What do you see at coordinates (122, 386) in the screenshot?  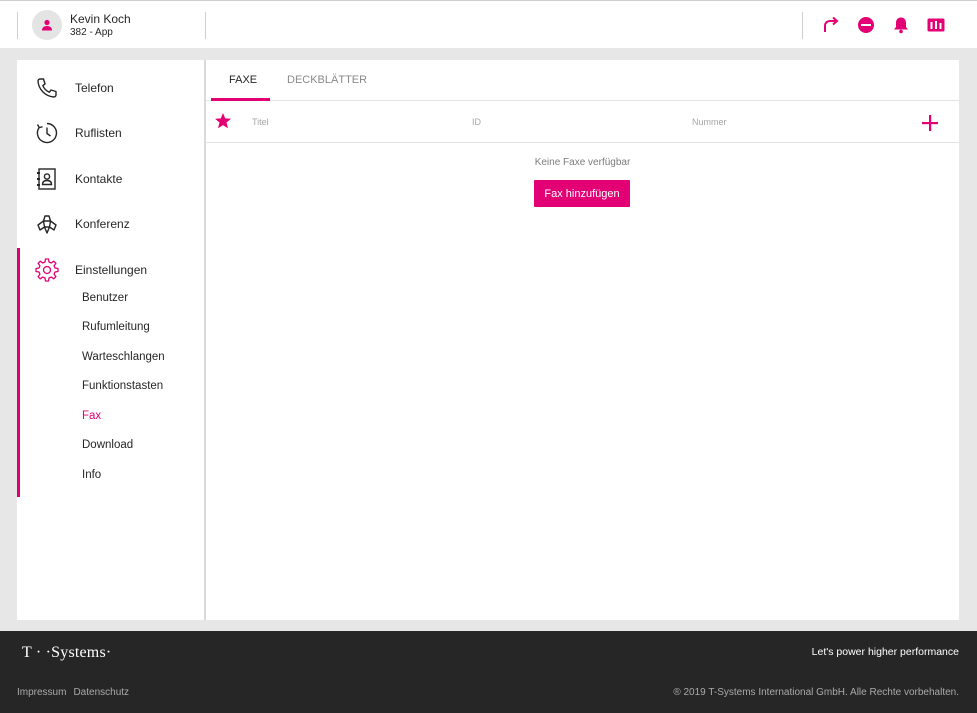 I see `subnav-item-funktionstasten: Funktionstasten` at bounding box center [122, 386].